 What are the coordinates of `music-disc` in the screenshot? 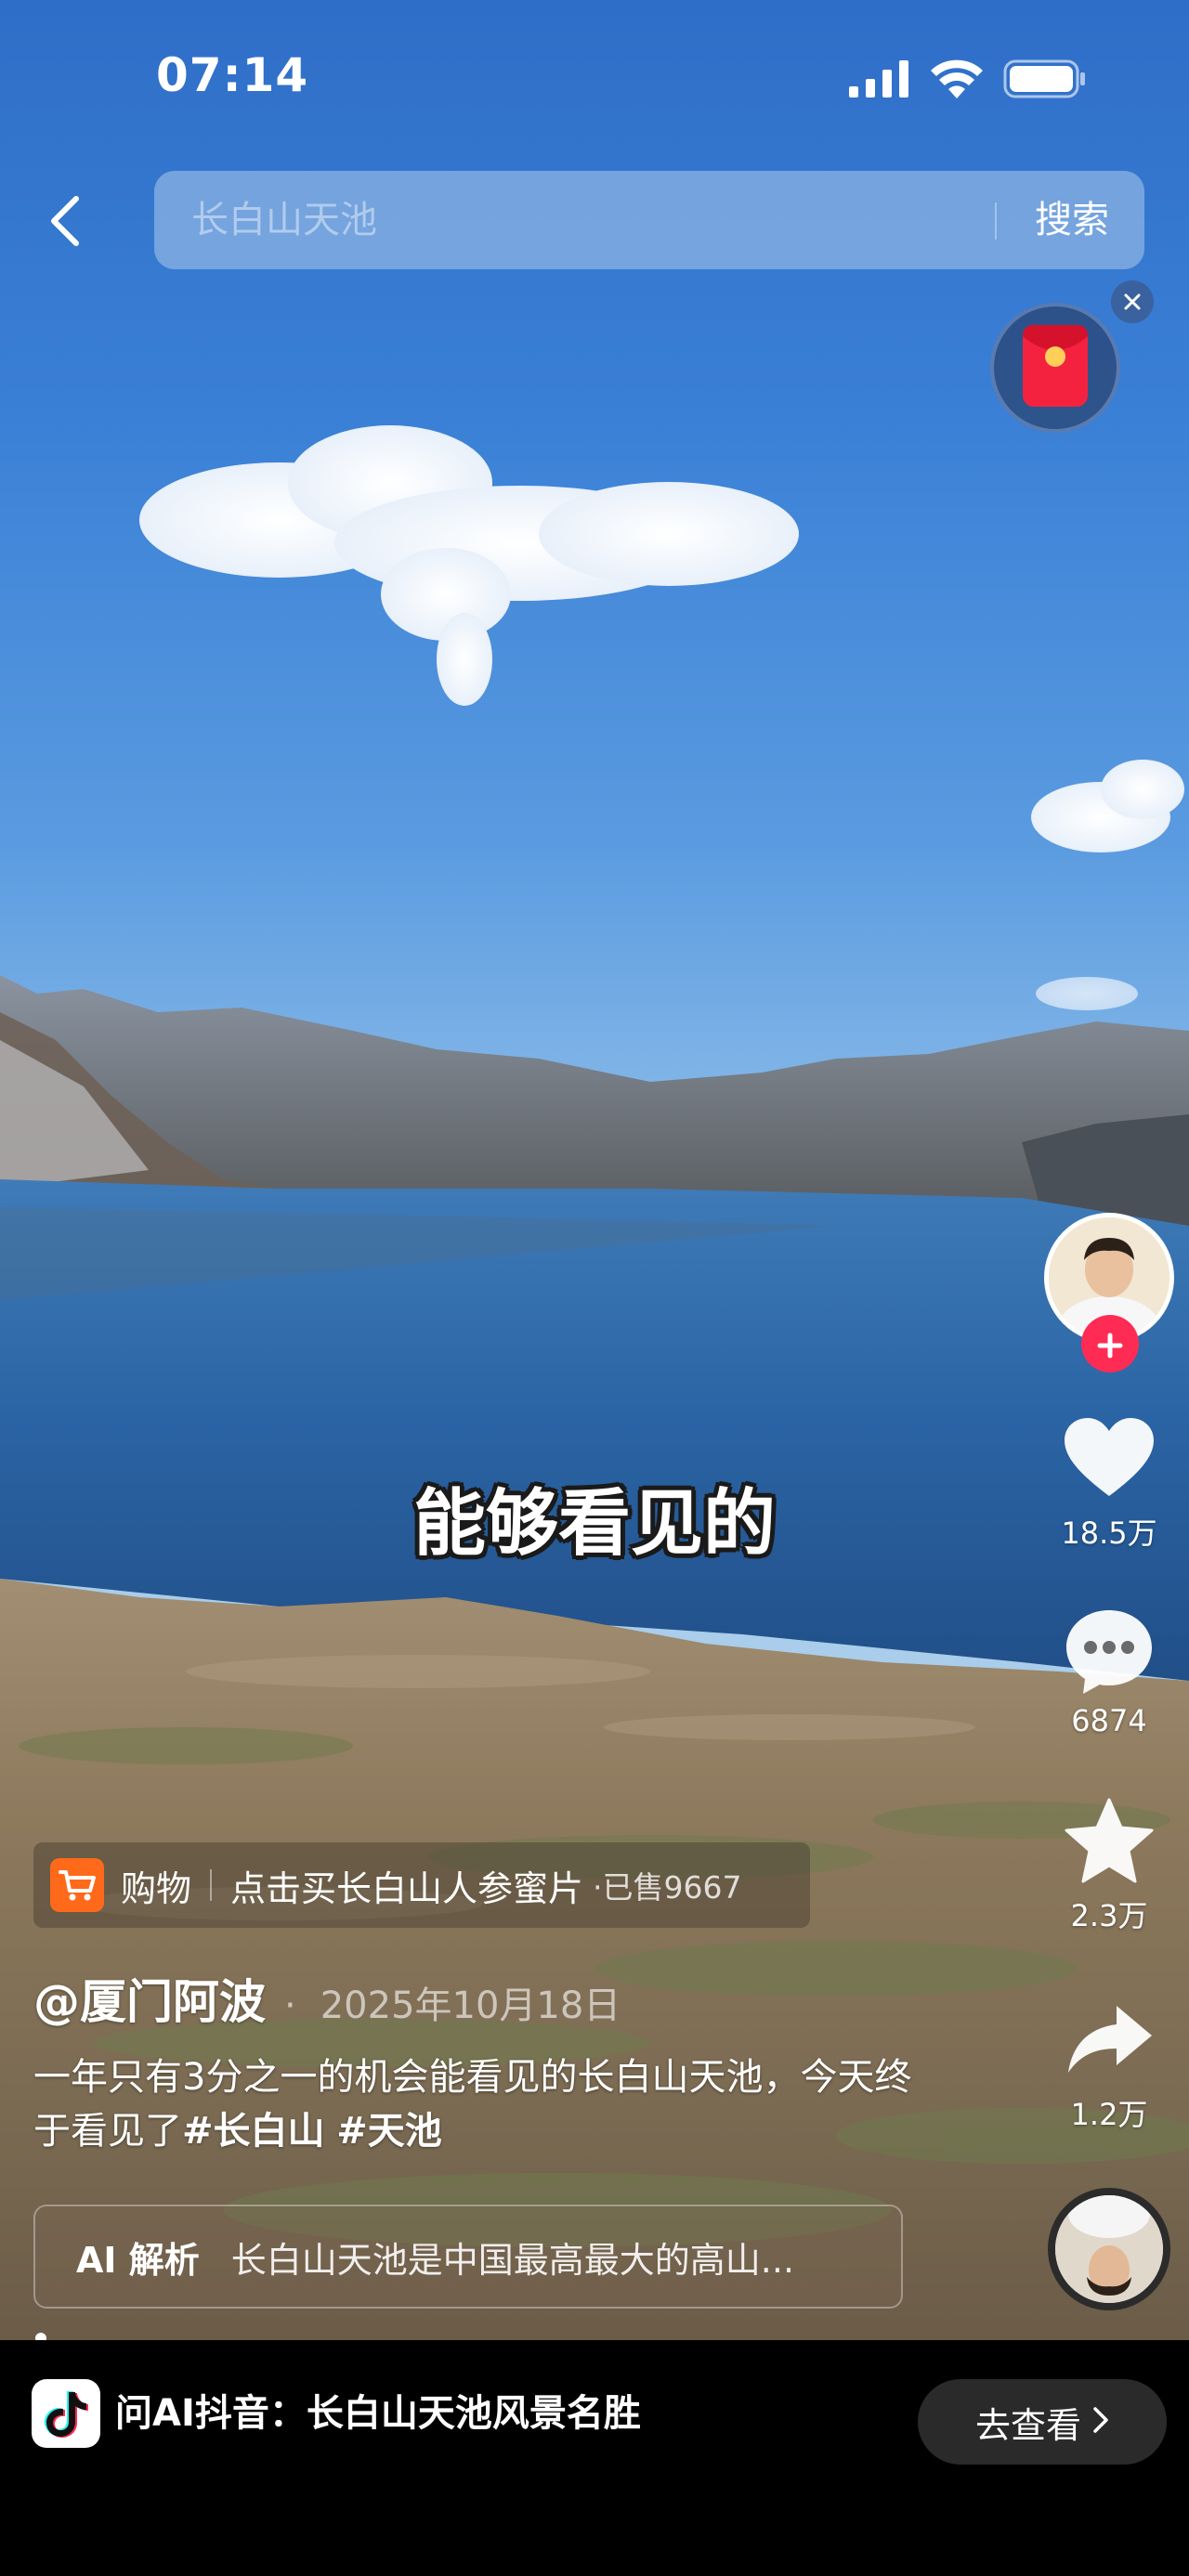 It's located at (1109, 2249).